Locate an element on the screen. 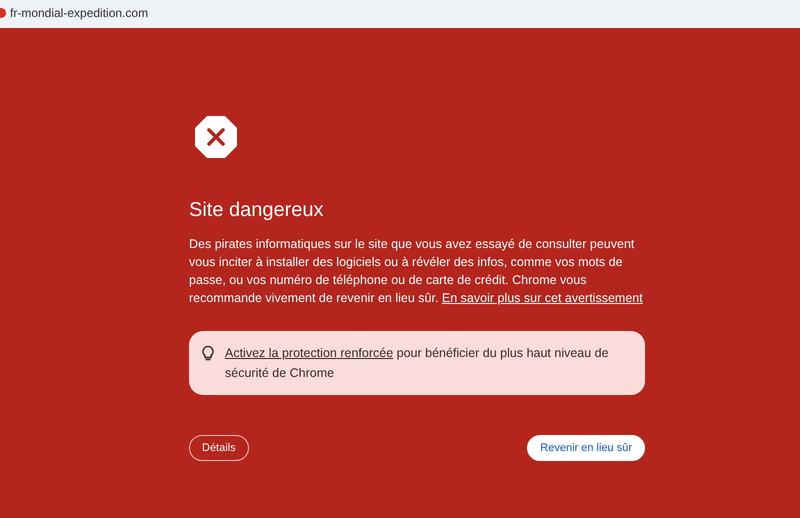  lightbulb-icon is located at coordinates (208, 353).